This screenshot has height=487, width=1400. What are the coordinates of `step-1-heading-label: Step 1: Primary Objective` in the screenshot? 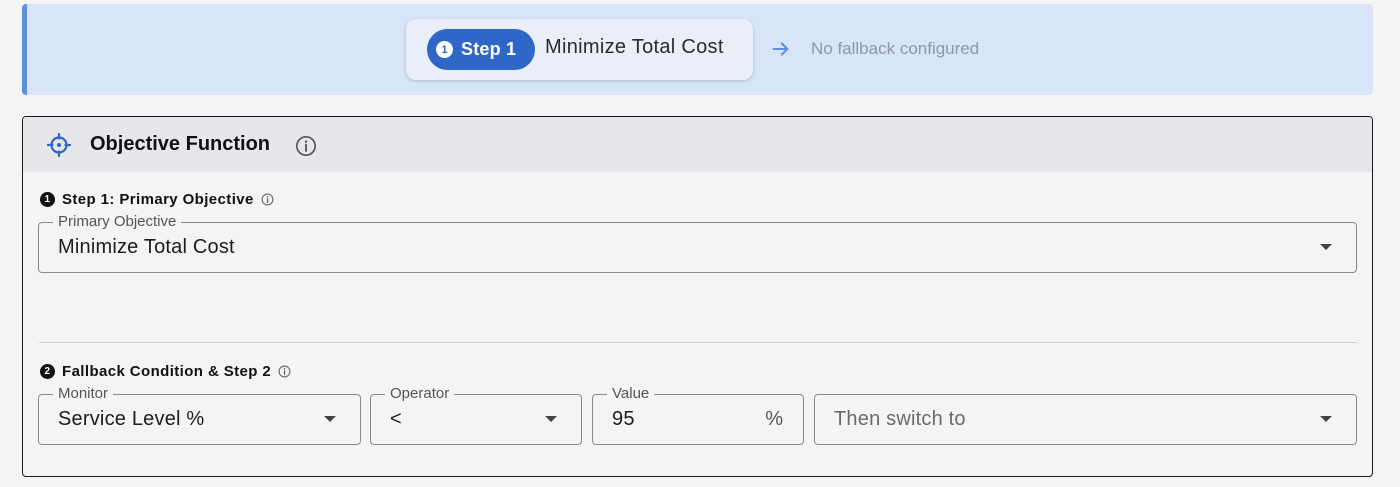 It's located at (158, 199).